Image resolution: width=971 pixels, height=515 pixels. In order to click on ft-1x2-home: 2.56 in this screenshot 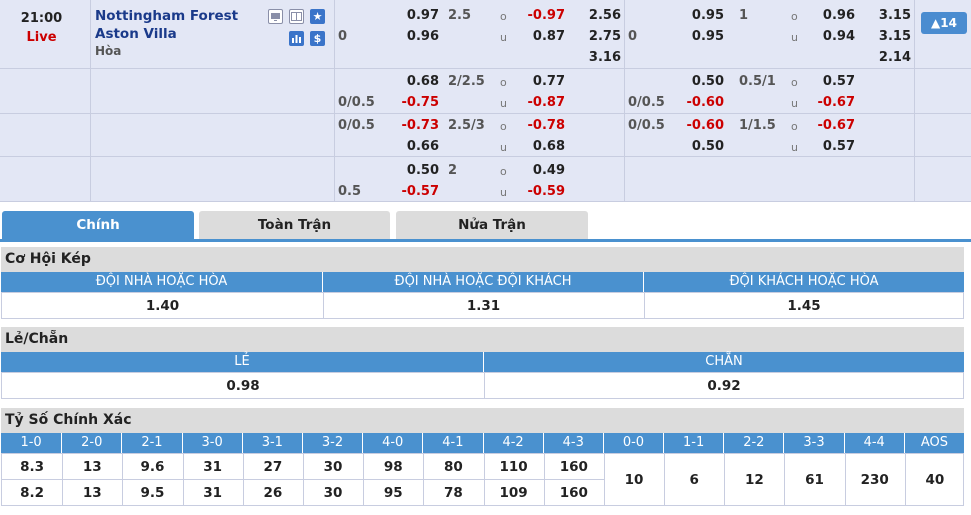, I will do `click(600, 15)`.